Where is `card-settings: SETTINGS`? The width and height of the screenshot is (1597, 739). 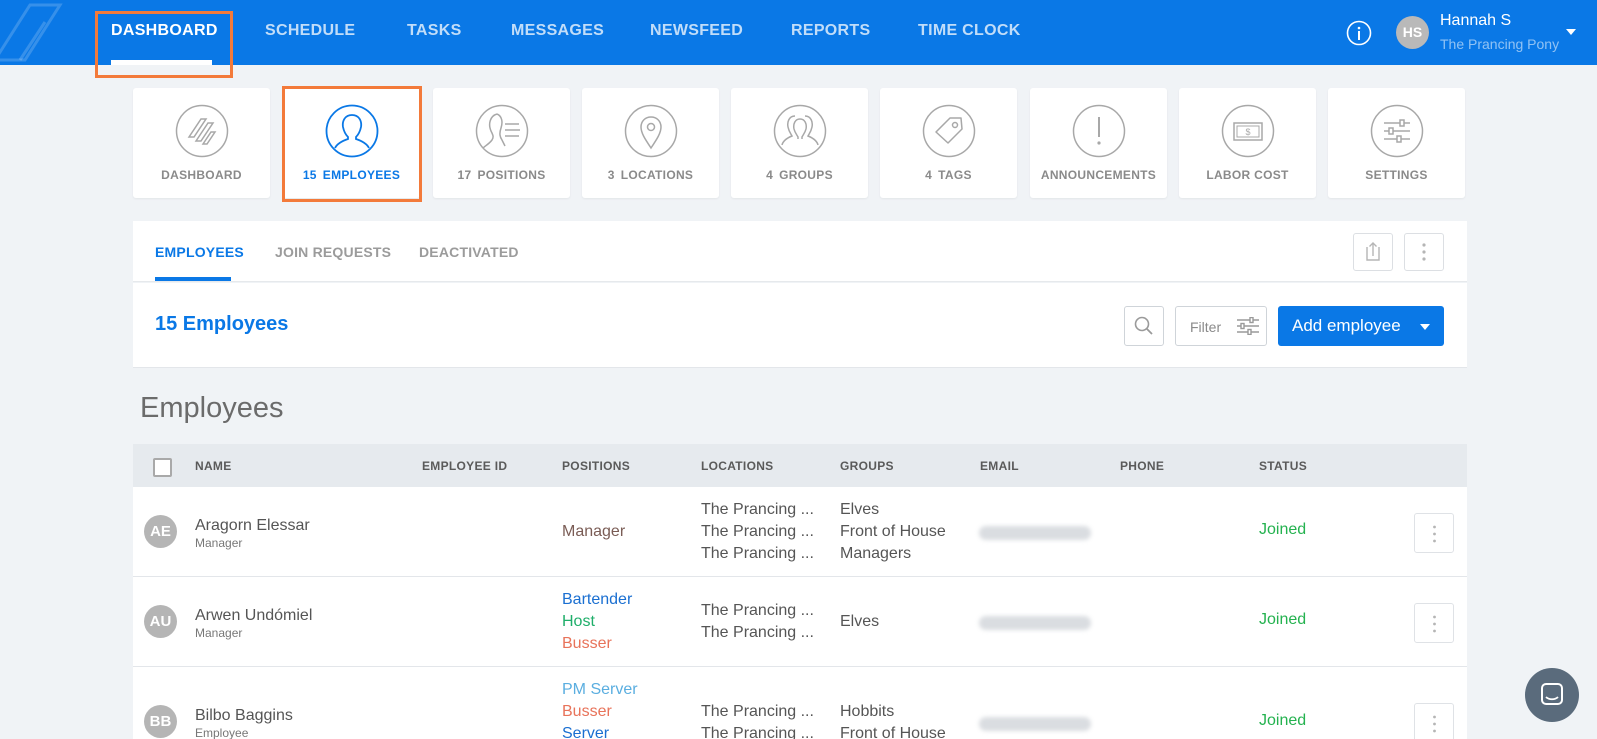 card-settings: SETTINGS is located at coordinates (1396, 143).